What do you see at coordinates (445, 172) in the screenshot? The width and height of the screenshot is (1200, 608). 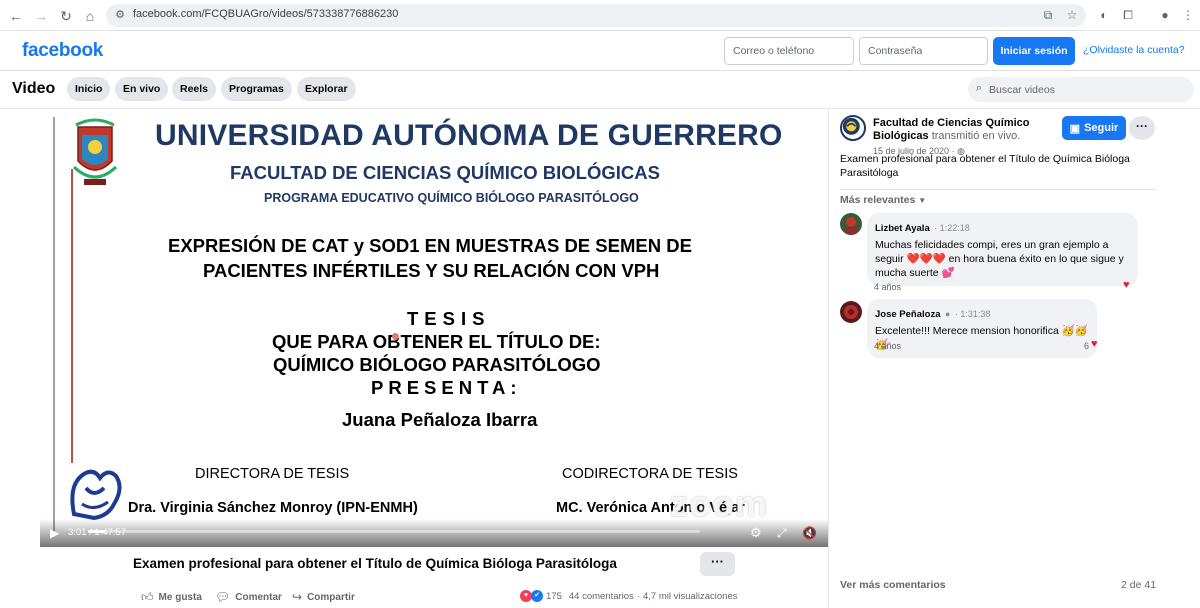 I see `slide-faculty: FACULTAD DE CIENCIAS QUÍMICO BIOLÓGICAS` at bounding box center [445, 172].